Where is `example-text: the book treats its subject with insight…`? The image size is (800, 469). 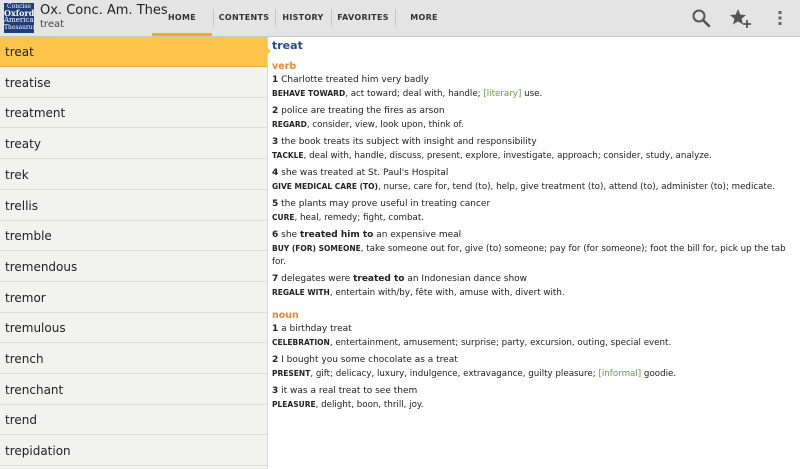
example-text: the book treats its subject with insight… is located at coordinates (409, 142).